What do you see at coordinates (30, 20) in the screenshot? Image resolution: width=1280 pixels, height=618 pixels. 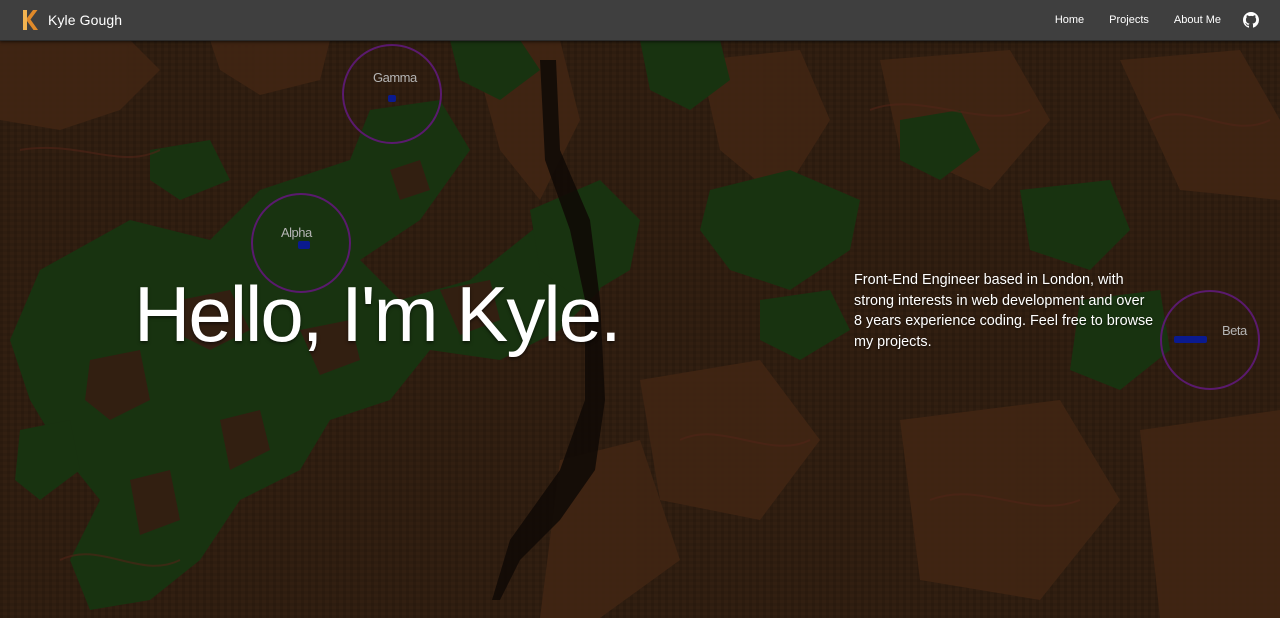 I see `k-logo-icon` at bounding box center [30, 20].